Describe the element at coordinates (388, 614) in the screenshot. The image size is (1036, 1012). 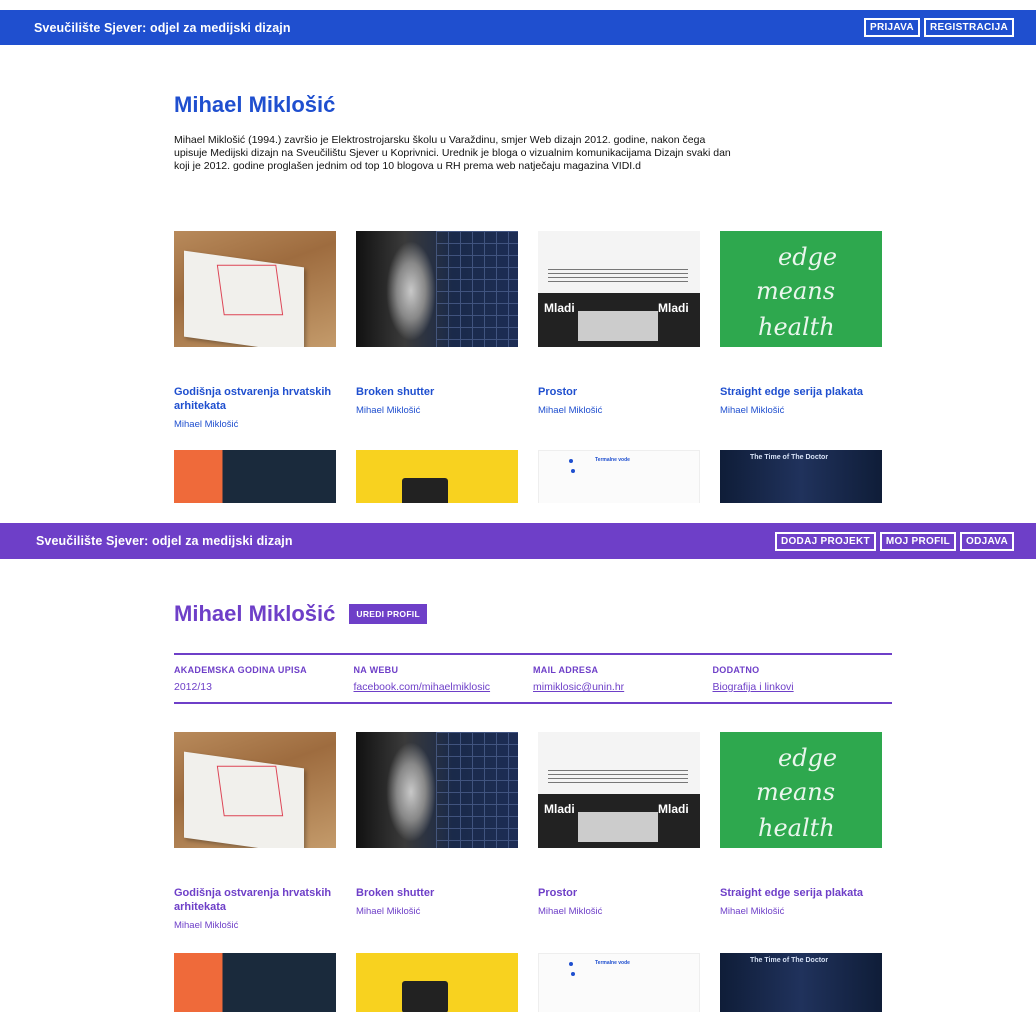
I see `edit-profile-button: UREDI PROFIL` at that location.